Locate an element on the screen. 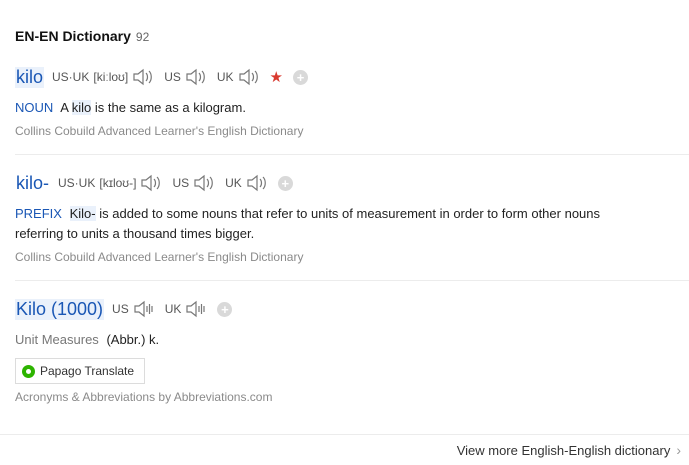 This screenshot has width=689, height=465. papago-translate-button: Papago Translate is located at coordinates (80, 371).